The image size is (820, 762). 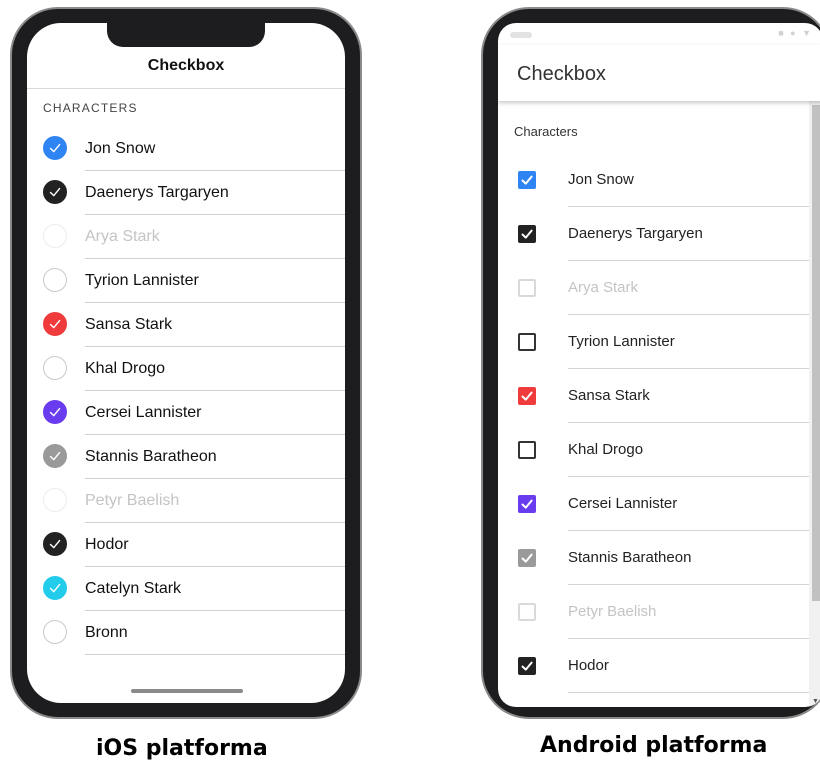 What do you see at coordinates (815, 701) in the screenshot?
I see `scroll-down-arrow-icon: ▼` at bounding box center [815, 701].